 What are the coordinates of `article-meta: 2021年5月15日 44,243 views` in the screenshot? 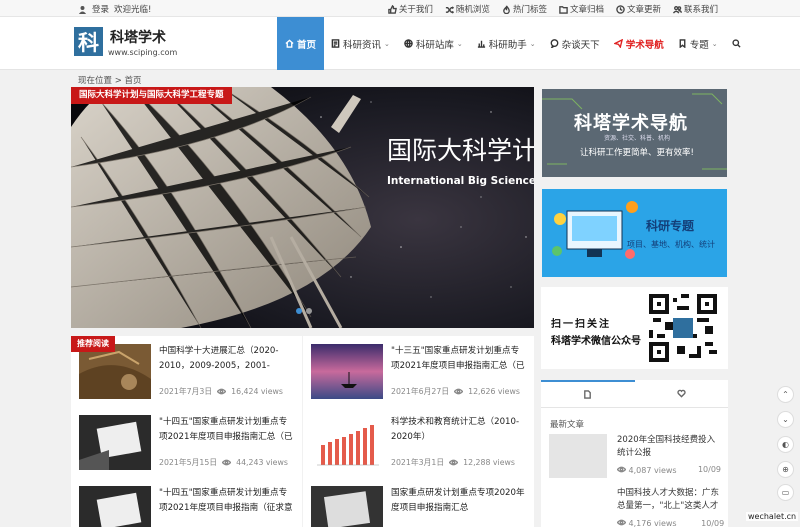 It's located at (223, 462).